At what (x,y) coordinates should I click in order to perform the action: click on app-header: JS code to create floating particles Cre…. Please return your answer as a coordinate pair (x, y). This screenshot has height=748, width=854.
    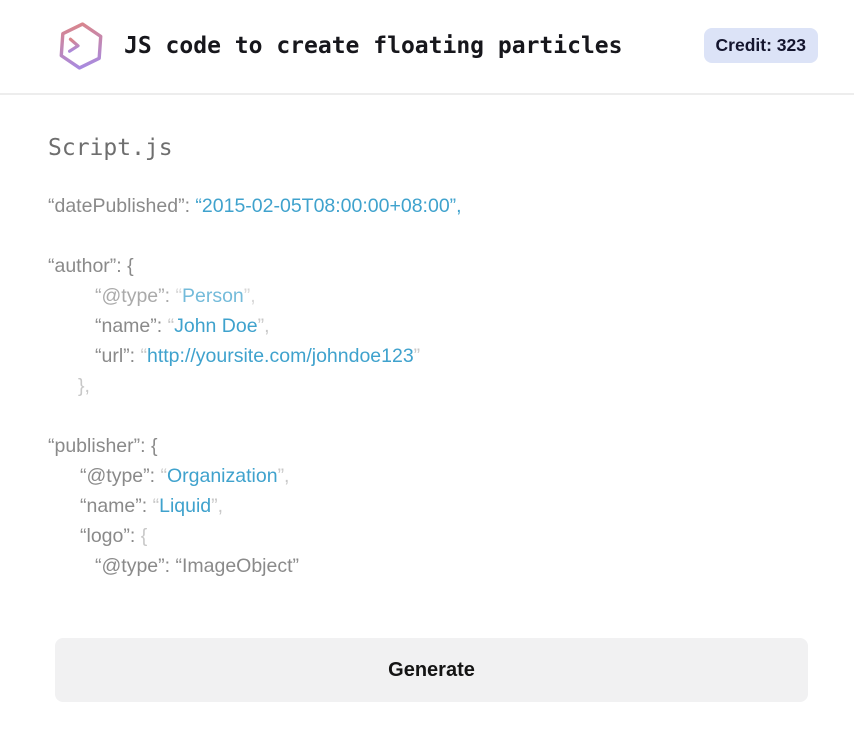
    Looking at the image, I should click on (427, 47).